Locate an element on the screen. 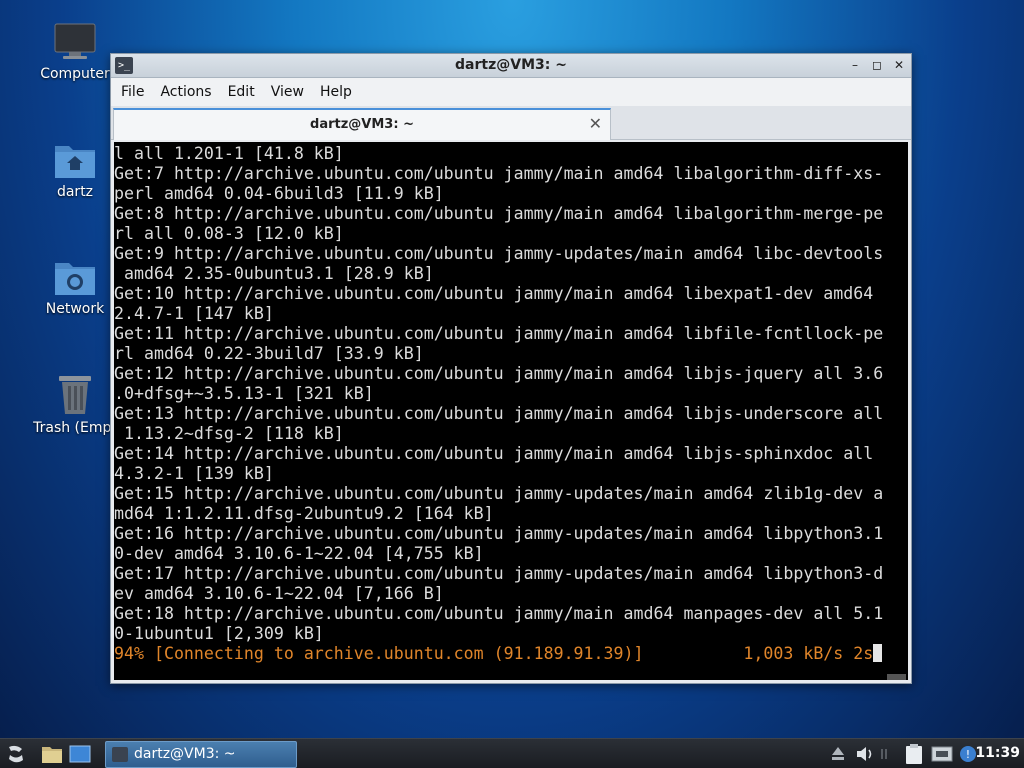 Image resolution: width=1024 pixels, height=768 pixels. menu-actions: Actions is located at coordinates (187, 92).